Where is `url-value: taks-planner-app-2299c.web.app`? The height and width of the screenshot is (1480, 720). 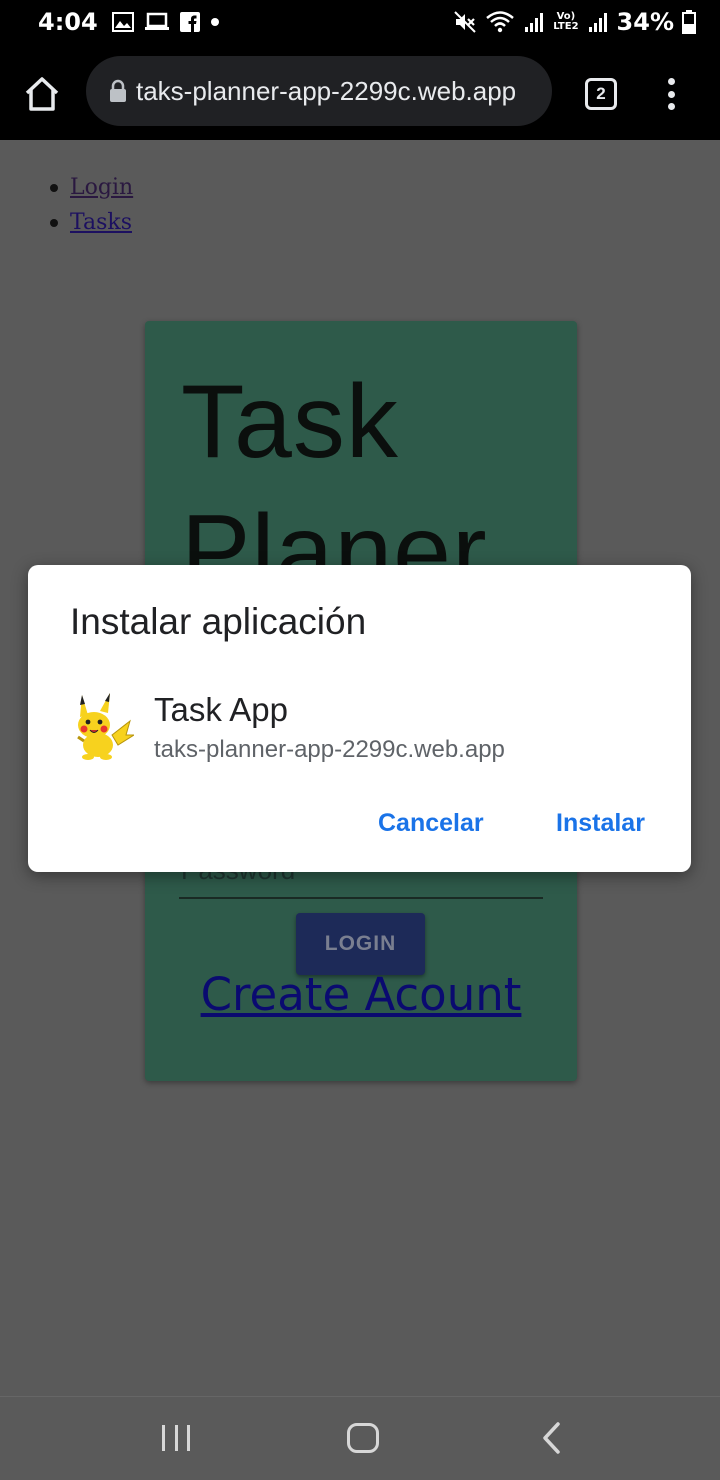 url-value: taks-planner-app-2299c.web.app is located at coordinates (326, 90).